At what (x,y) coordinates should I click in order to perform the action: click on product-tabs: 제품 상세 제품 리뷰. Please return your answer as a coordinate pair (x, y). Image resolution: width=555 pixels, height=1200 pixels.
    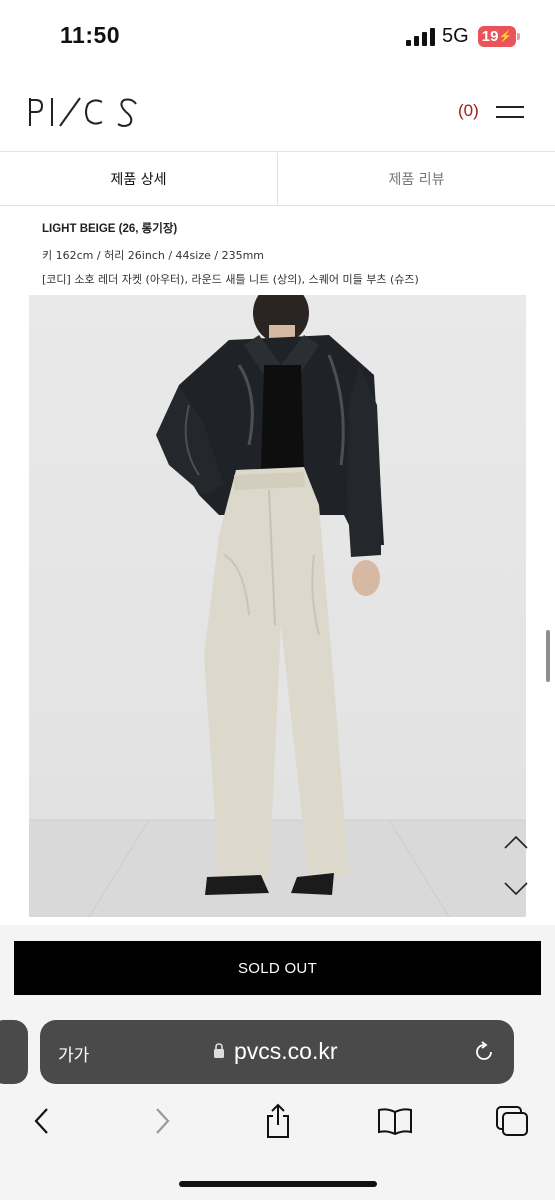
    Looking at the image, I should click on (277, 179).